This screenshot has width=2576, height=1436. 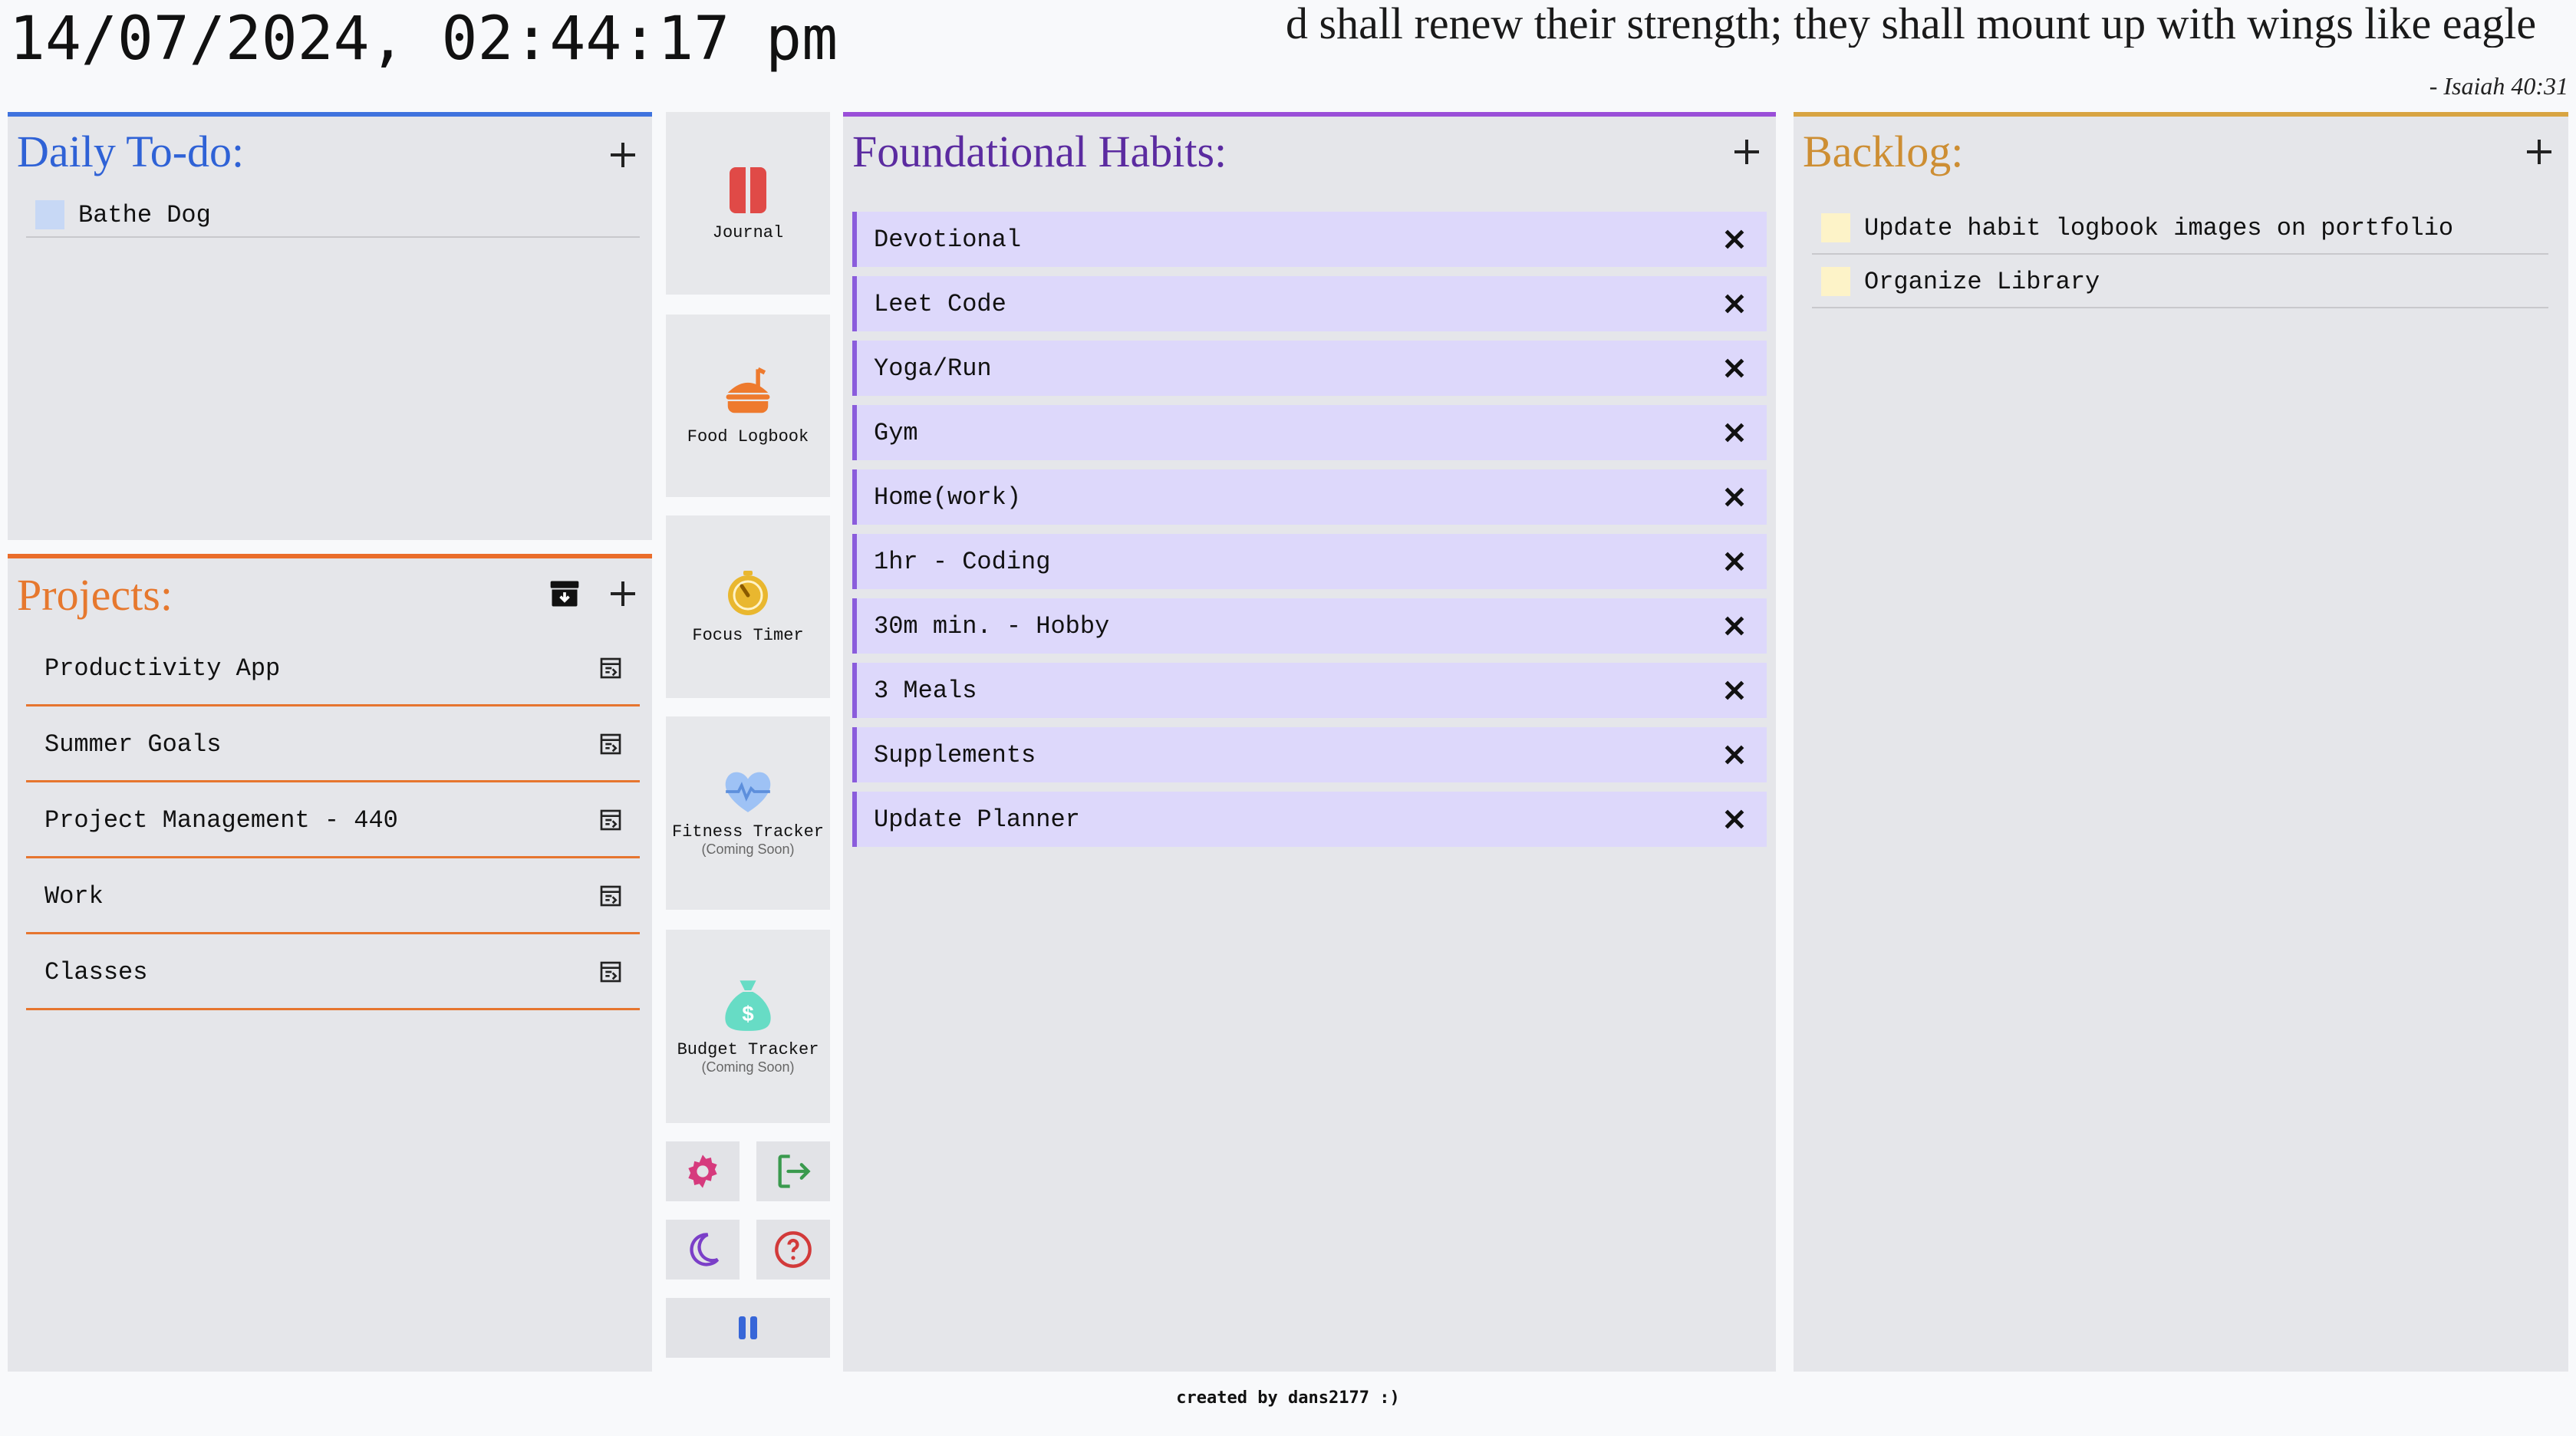 I want to click on project-row: Work, so click(x=333, y=897).